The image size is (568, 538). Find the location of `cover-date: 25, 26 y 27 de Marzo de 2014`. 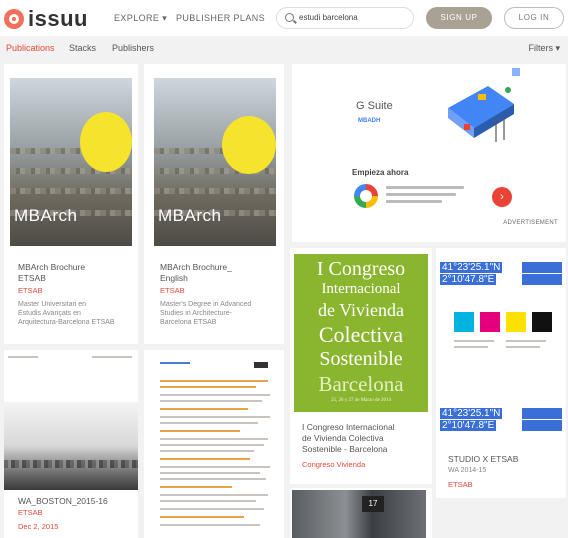

cover-date: 25, 26 y 27 de Marzo de 2014 is located at coordinates (361, 400).